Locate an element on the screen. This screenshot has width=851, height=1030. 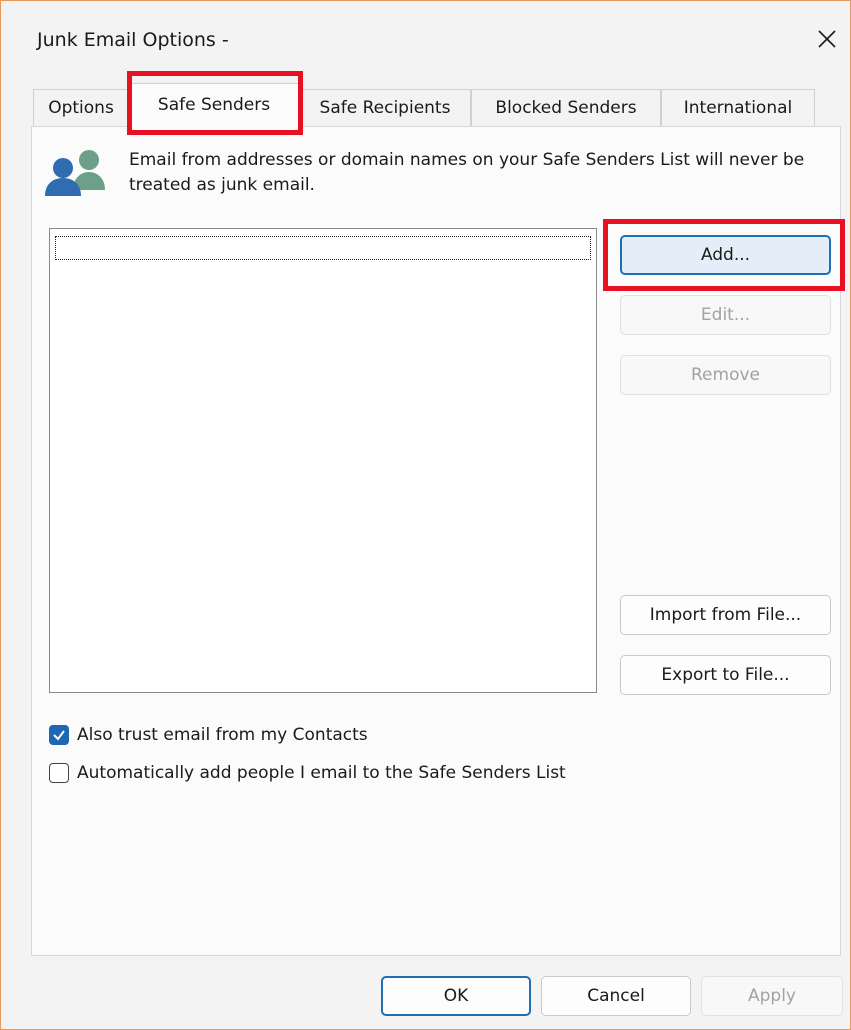
trust-contacts-option: Also trust email from my Contacts is located at coordinates (208, 735).